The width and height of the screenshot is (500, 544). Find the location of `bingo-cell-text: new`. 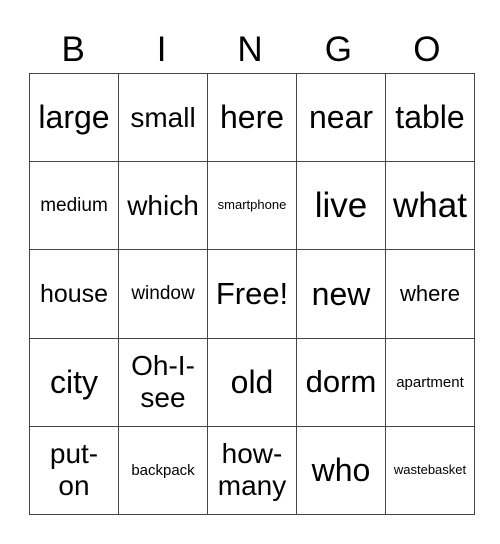

bingo-cell-text: new is located at coordinates (341, 293).